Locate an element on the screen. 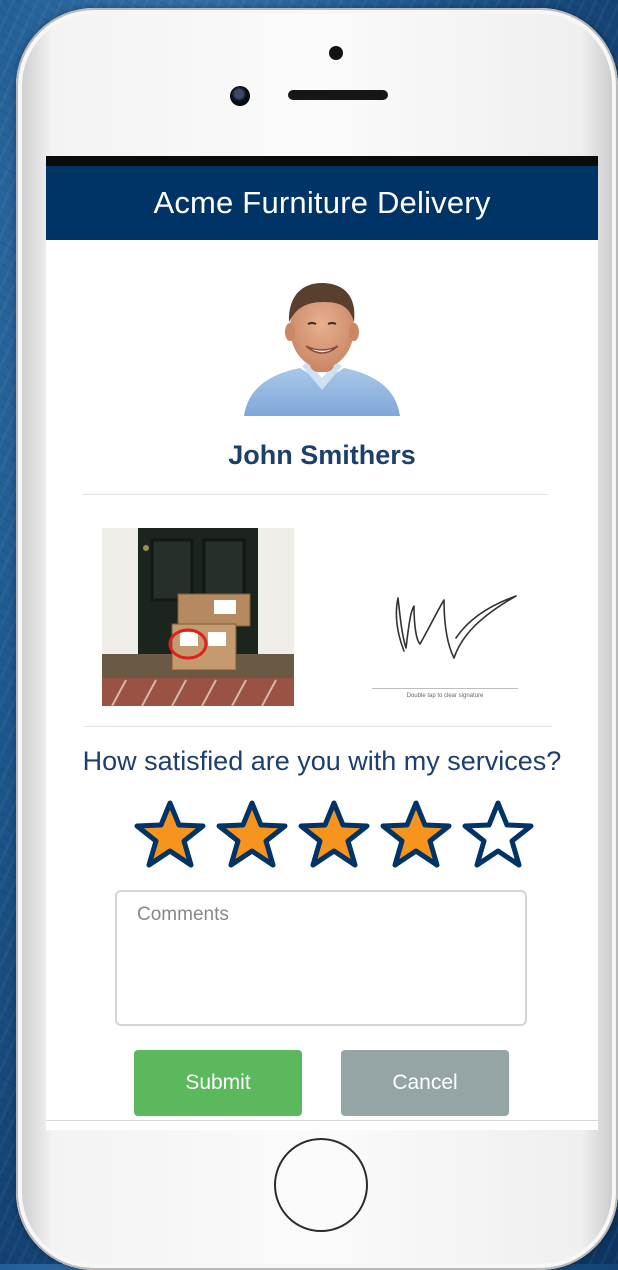 This screenshot has height=1270, width=618. driver-avatar is located at coordinates (322, 347).